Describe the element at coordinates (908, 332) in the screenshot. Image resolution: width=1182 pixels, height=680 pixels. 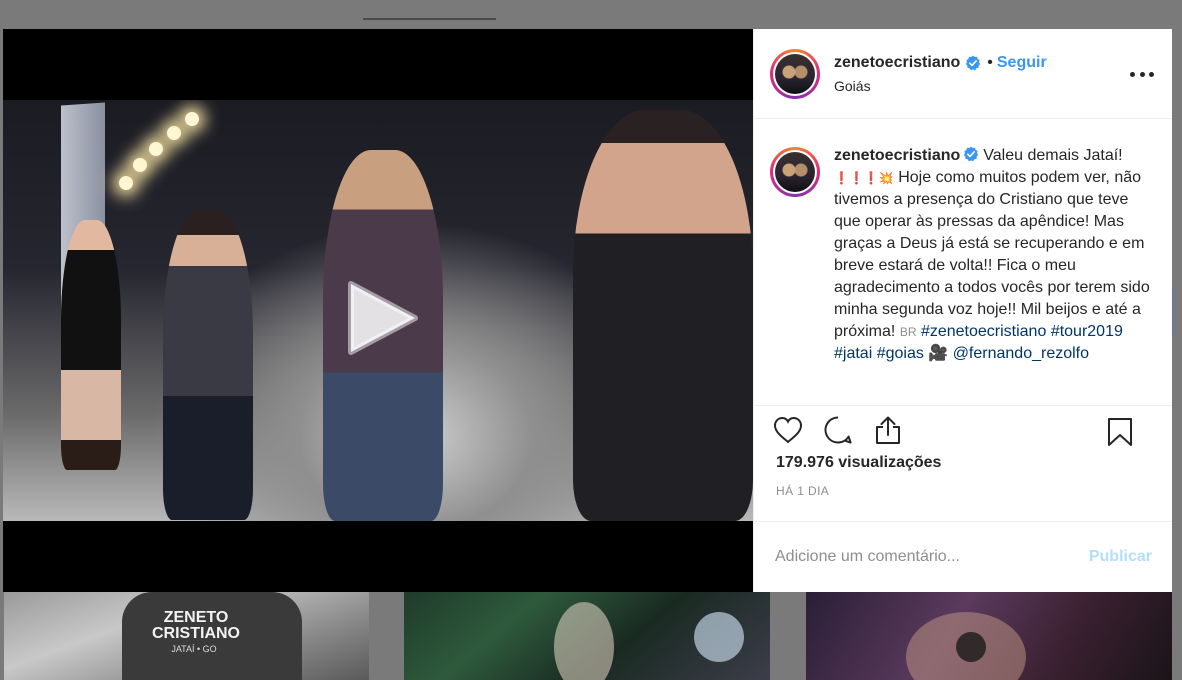
I see `flag-emoji: BR` at that location.